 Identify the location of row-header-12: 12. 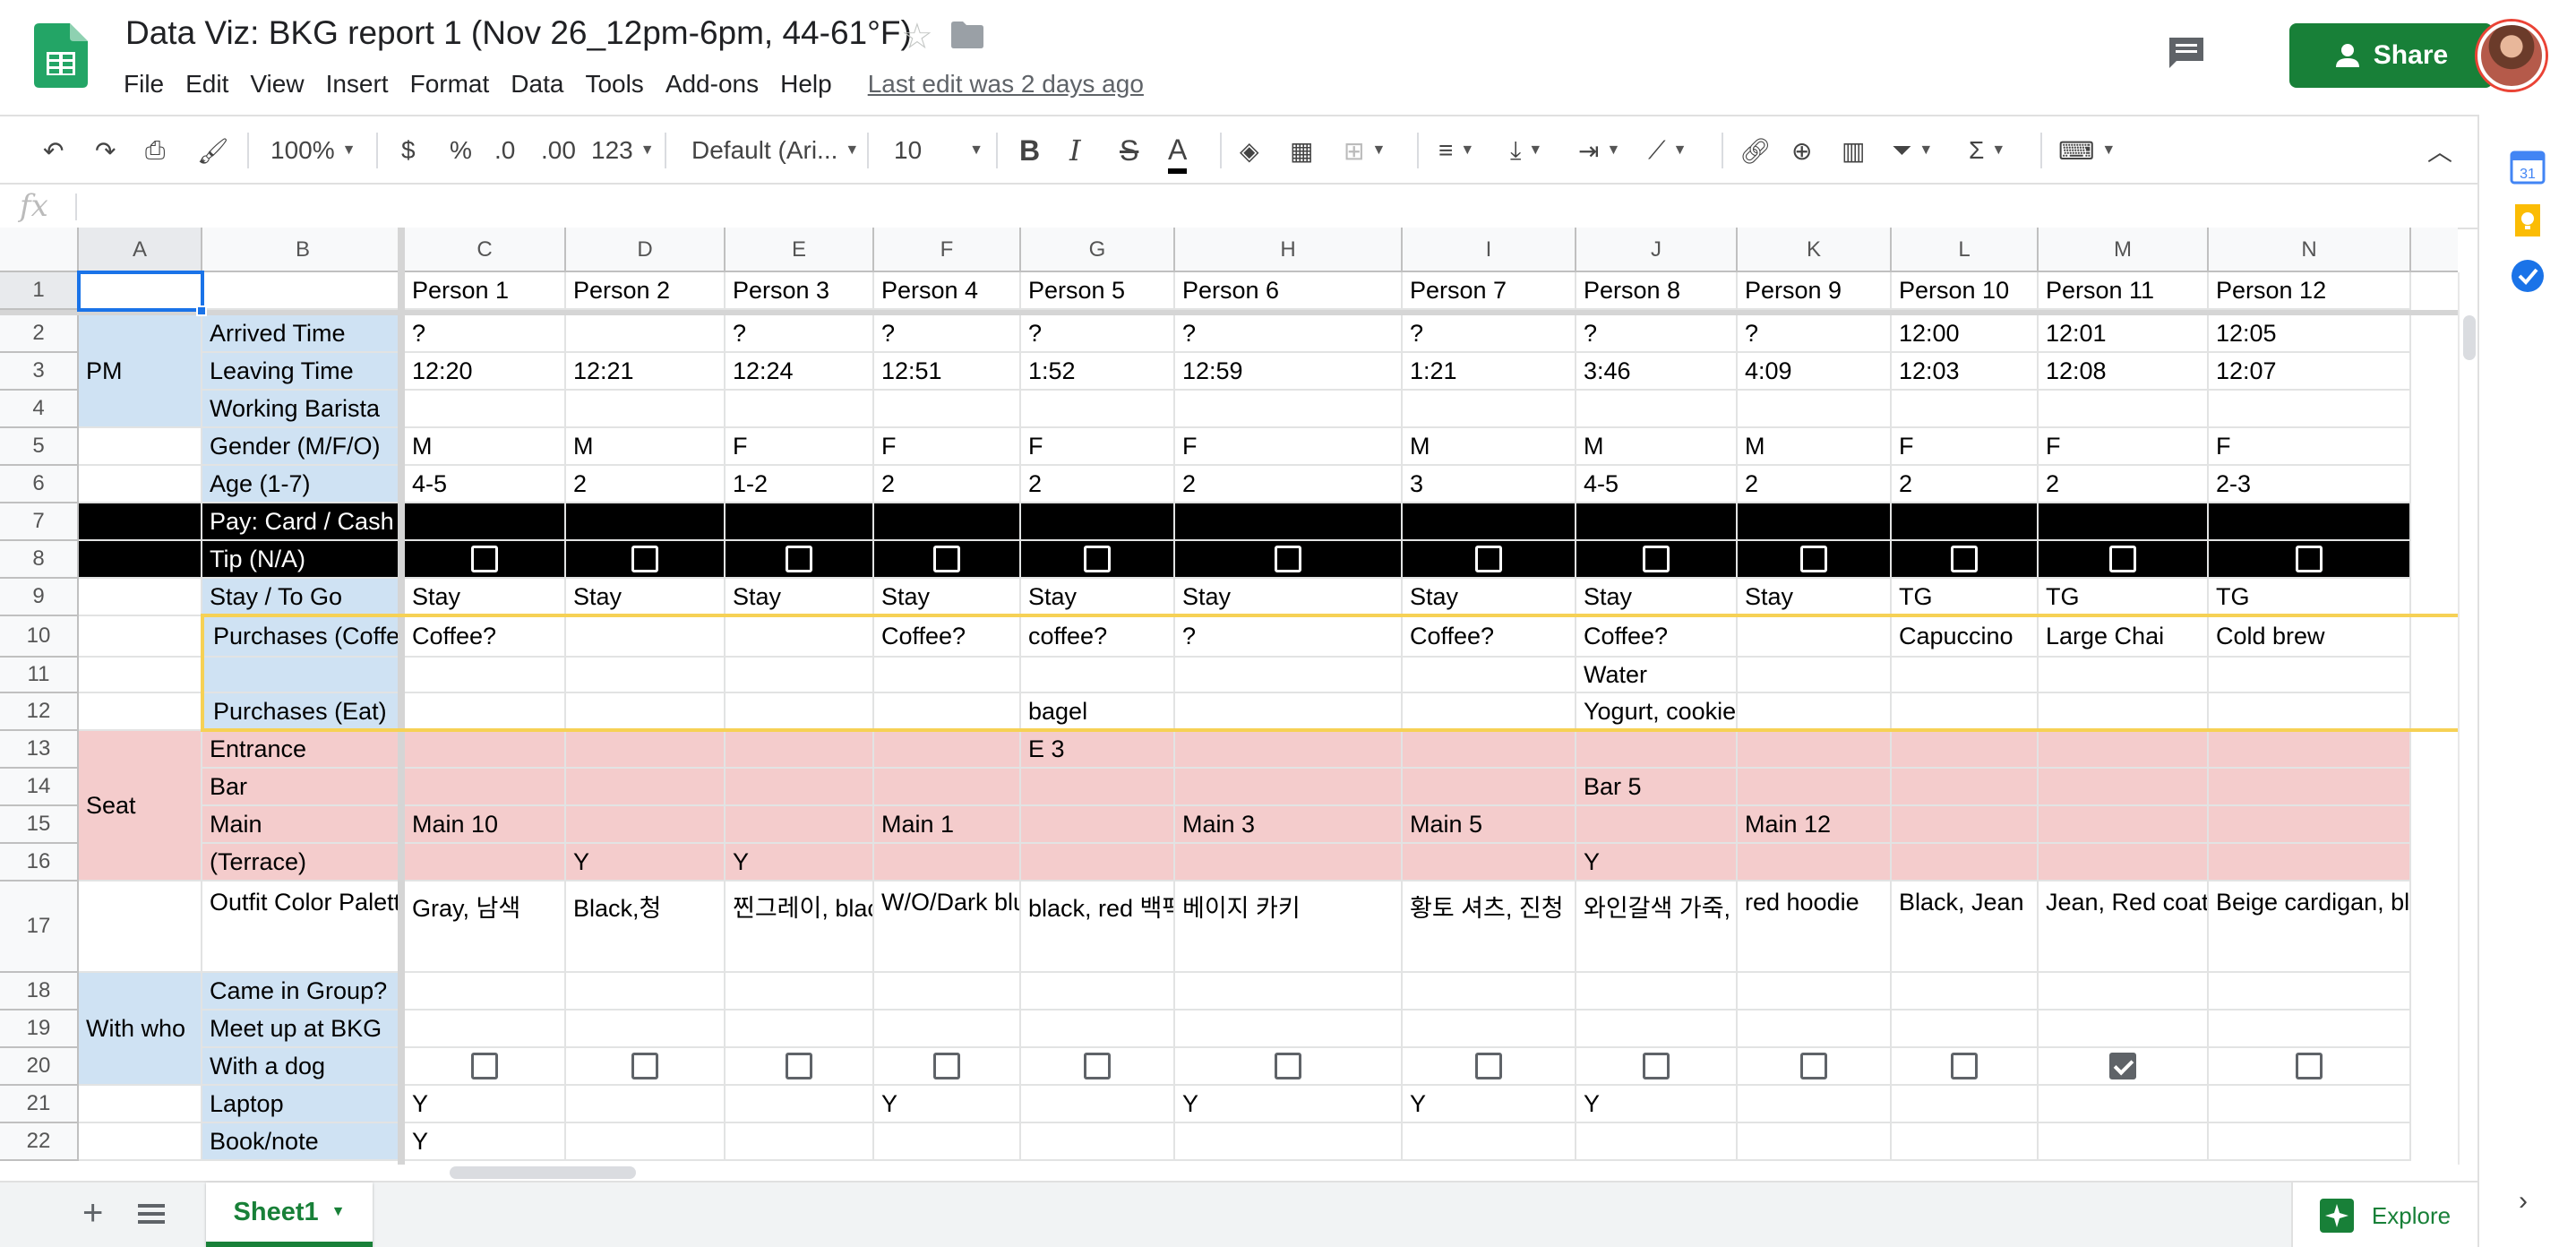
(39, 712).